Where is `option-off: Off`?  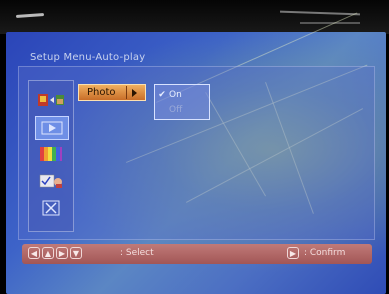 option-off: Off is located at coordinates (182, 109).